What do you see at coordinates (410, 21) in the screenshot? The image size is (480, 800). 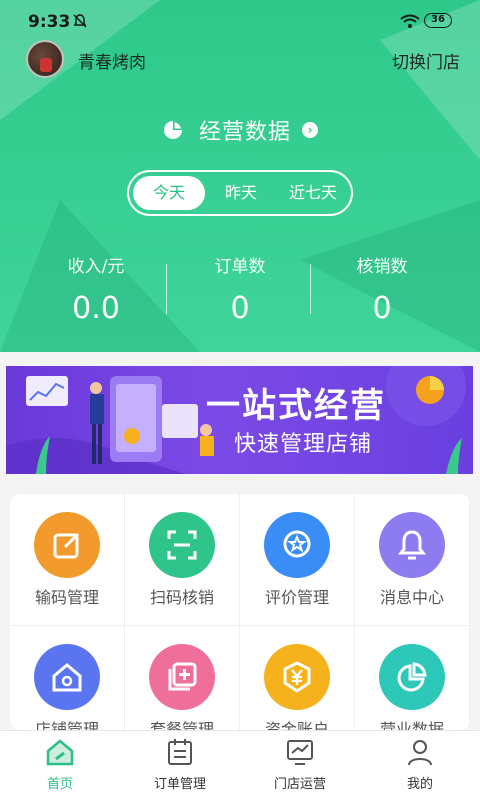 I see `wifi-icon` at bounding box center [410, 21].